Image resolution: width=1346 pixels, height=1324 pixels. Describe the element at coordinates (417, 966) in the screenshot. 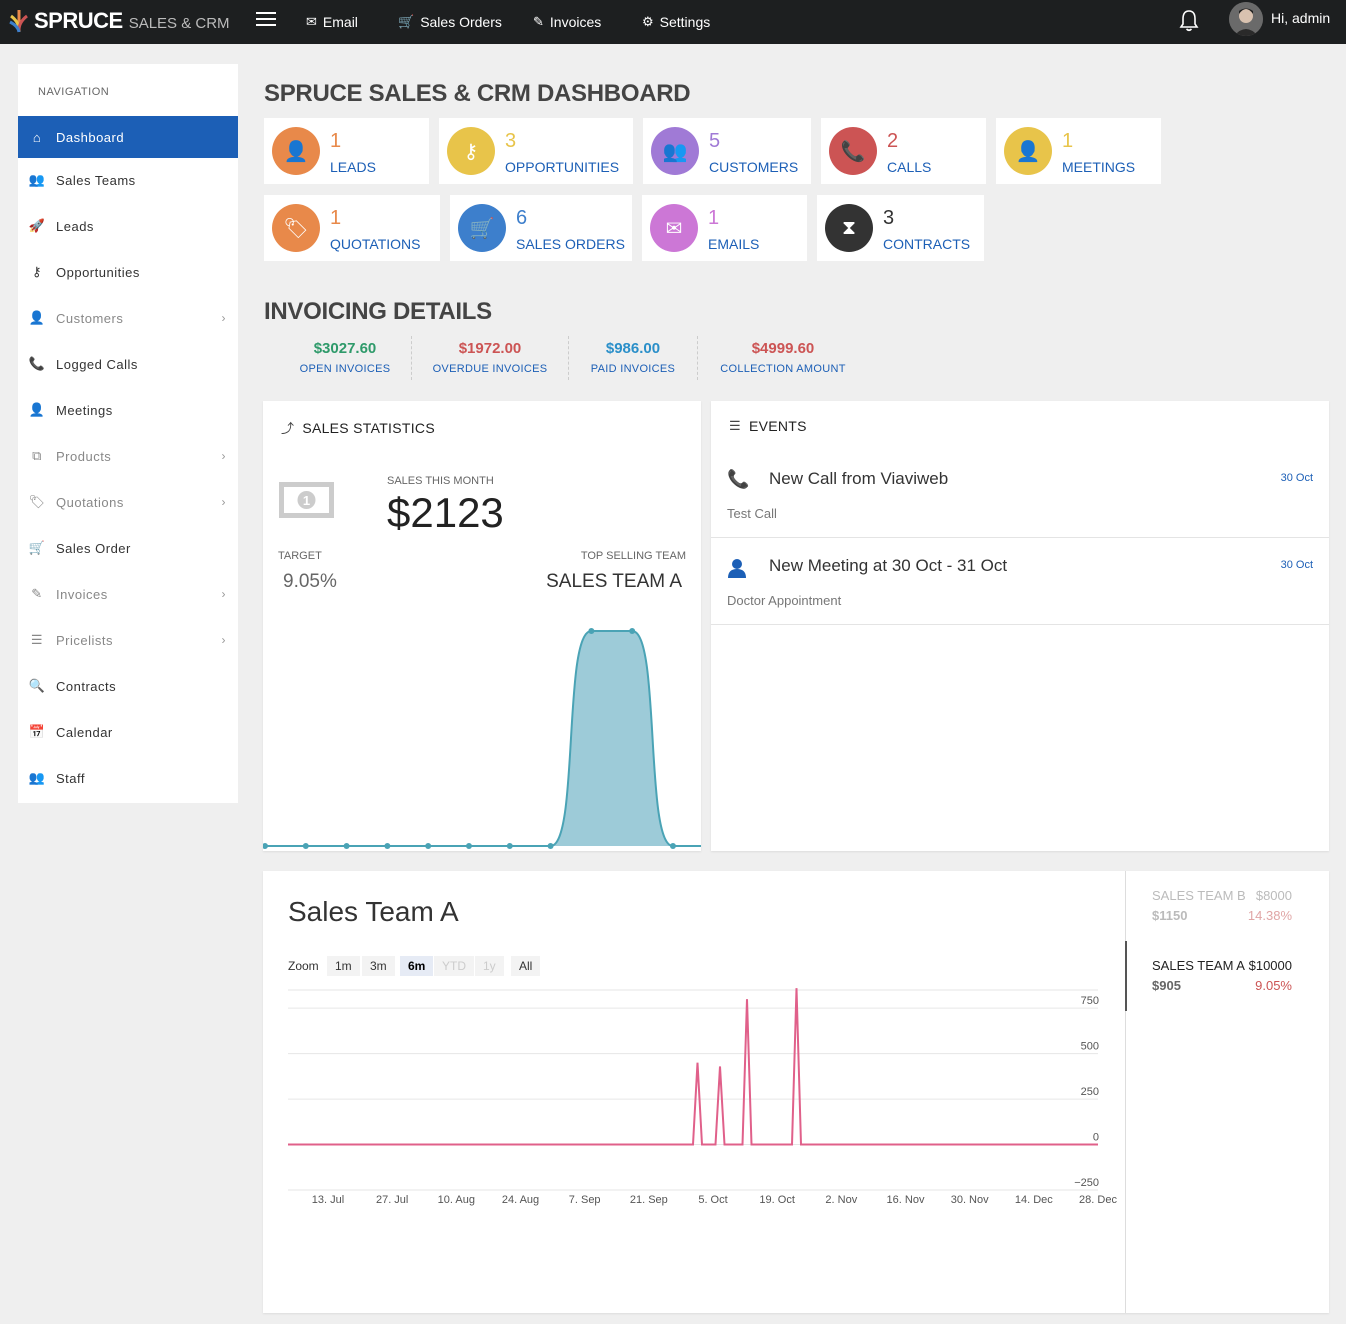

I see `zoom-6m-button: 6m` at that location.